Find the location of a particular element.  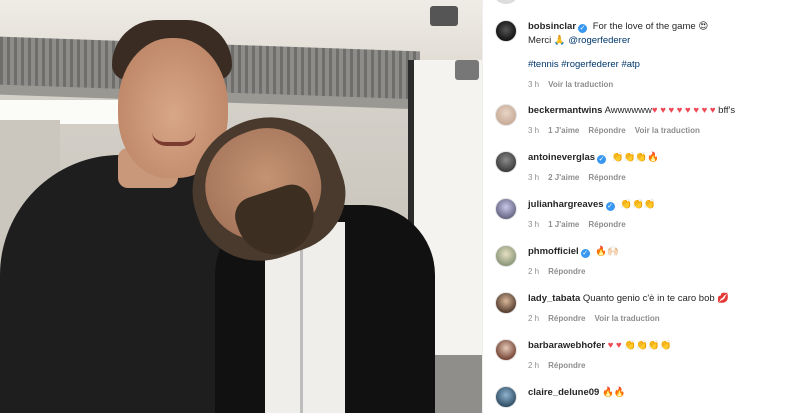

comment-meta: 2 h Répondre Voir la traduction is located at coordinates (660, 319).